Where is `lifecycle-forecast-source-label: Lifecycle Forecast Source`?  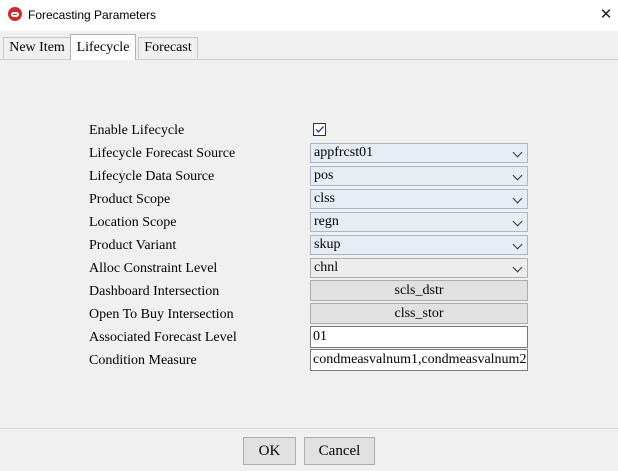 lifecycle-forecast-source-label: Lifecycle Forecast Source is located at coordinates (162, 153).